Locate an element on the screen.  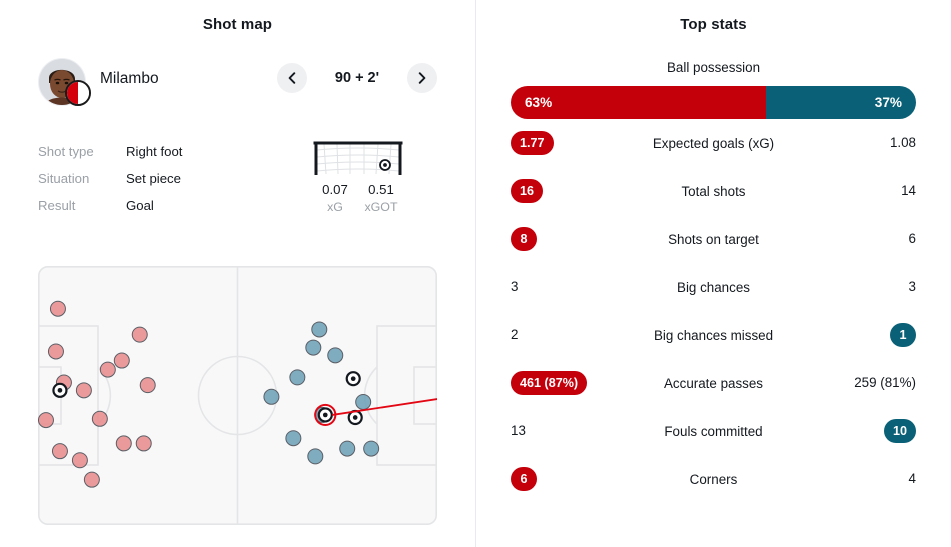
xgot-value: 0.51 is located at coordinates (381, 189).